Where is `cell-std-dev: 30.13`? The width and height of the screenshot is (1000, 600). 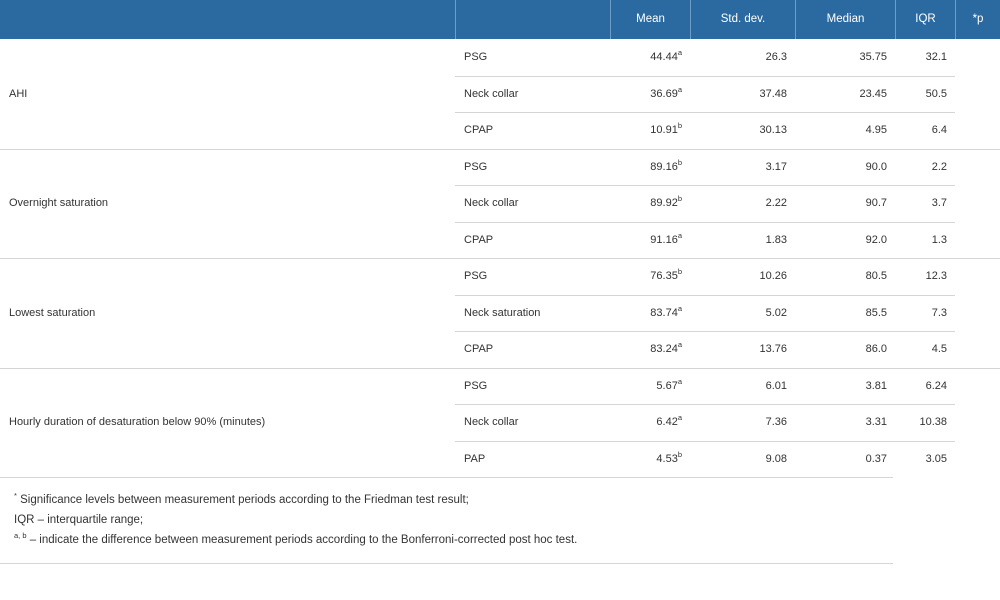 cell-std-dev: 30.13 is located at coordinates (742, 130).